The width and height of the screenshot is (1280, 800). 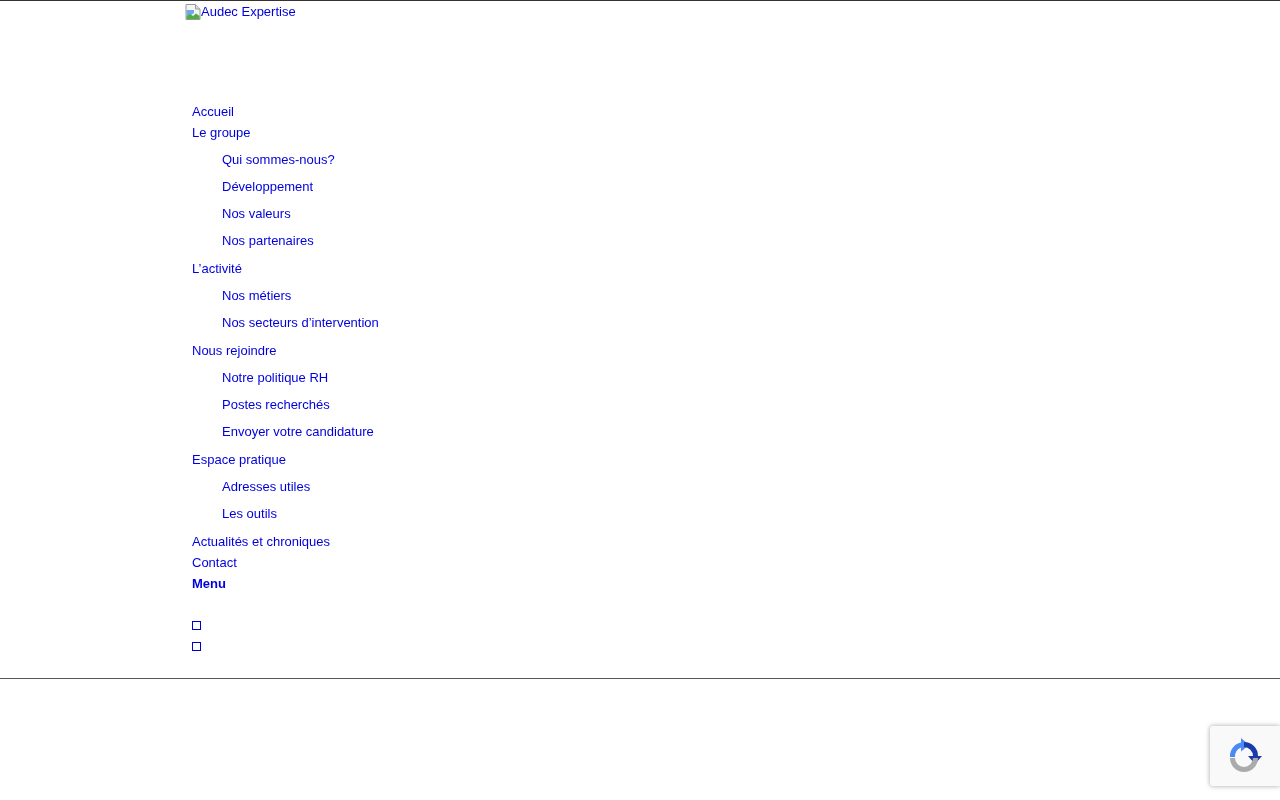 What do you see at coordinates (209, 583) in the screenshot?
I see `menu-toggle-link: Menu` at bounding box center [209, 583].